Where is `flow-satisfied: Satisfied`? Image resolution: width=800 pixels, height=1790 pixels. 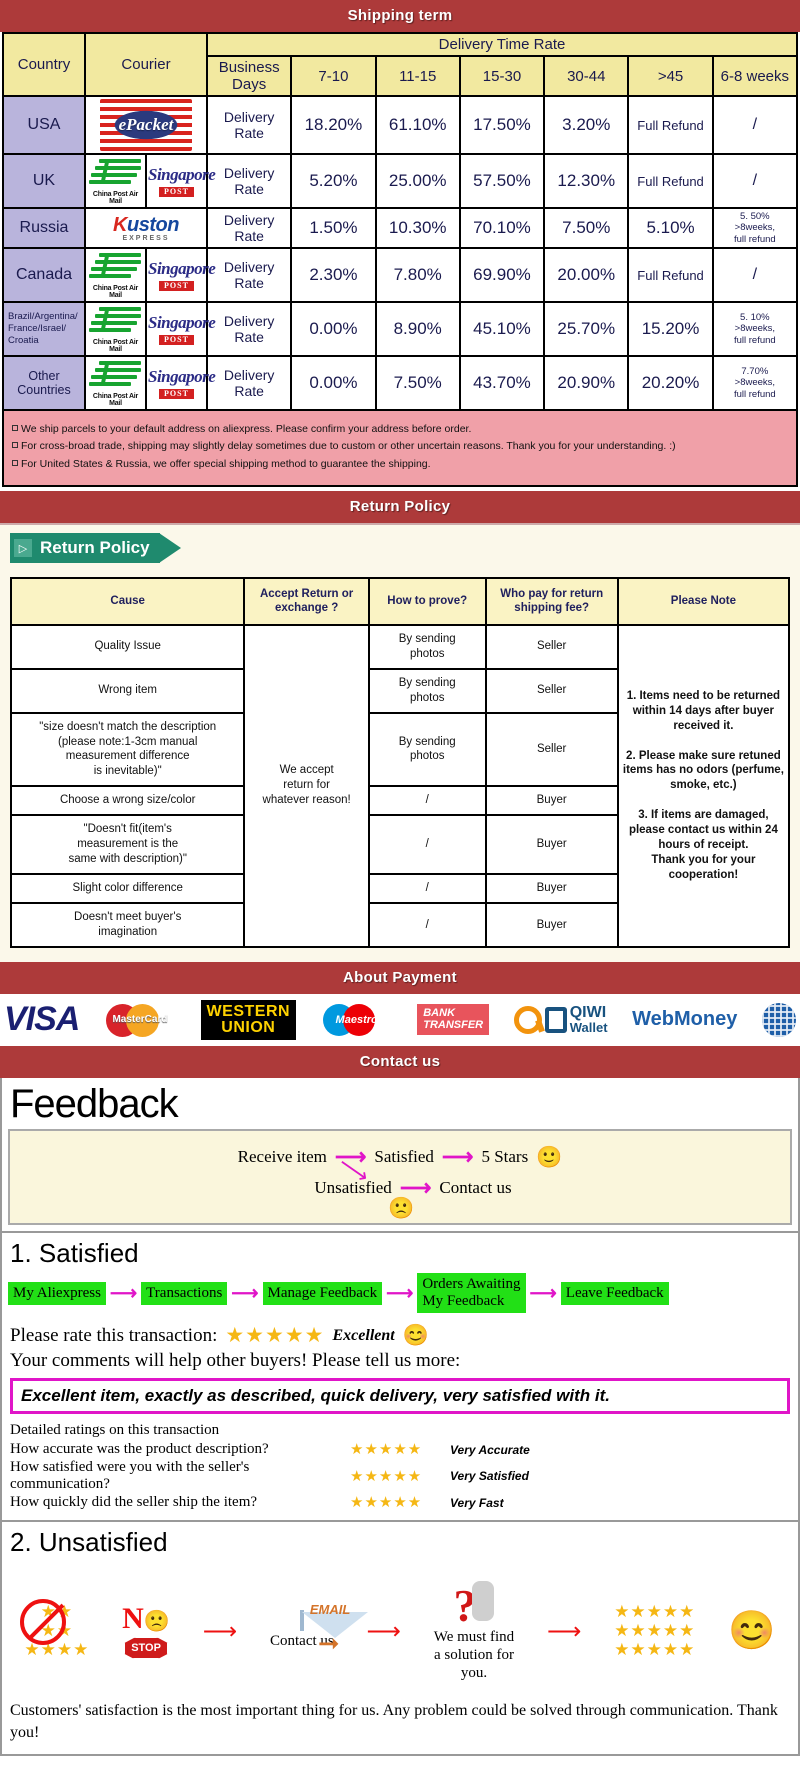 flow-satisfied: Satisfied is located at coordinates (404, 1157).